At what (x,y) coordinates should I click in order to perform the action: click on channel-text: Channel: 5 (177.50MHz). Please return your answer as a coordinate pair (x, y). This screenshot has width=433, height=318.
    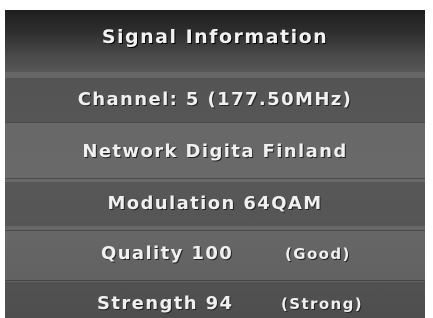
    Looking at the image, I should click on (215, 99).